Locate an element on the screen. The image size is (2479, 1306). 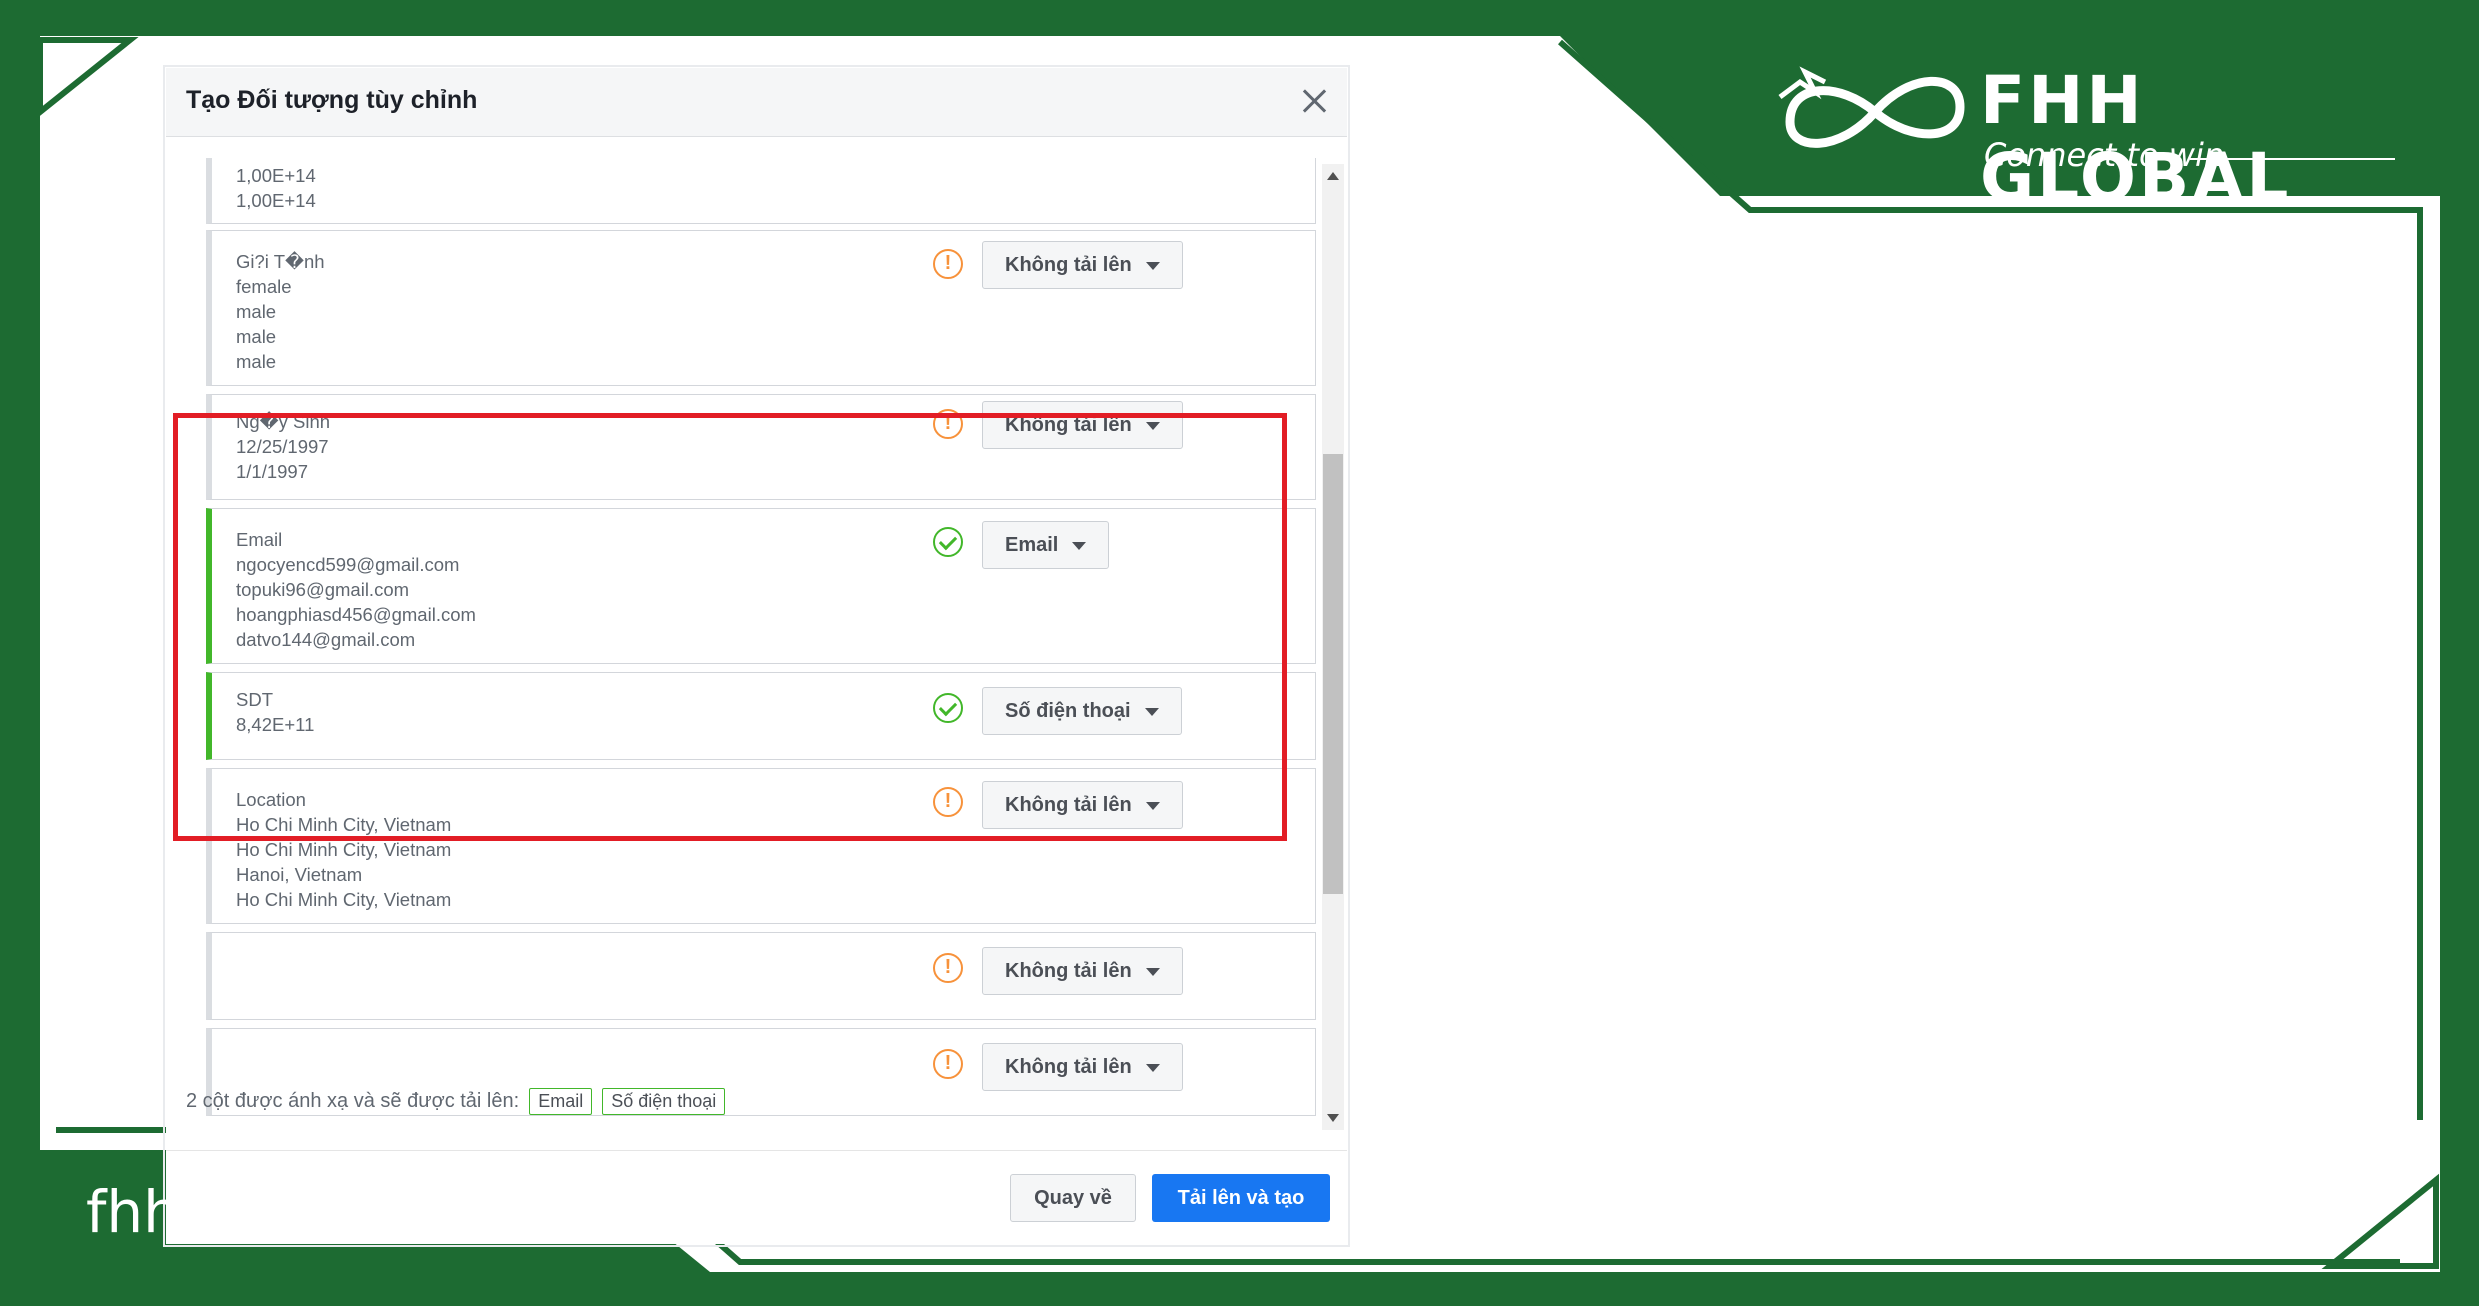
mapping-row-phone: SDT 8,42E+11 Số điện thoại is located at coordinates (761, 716).